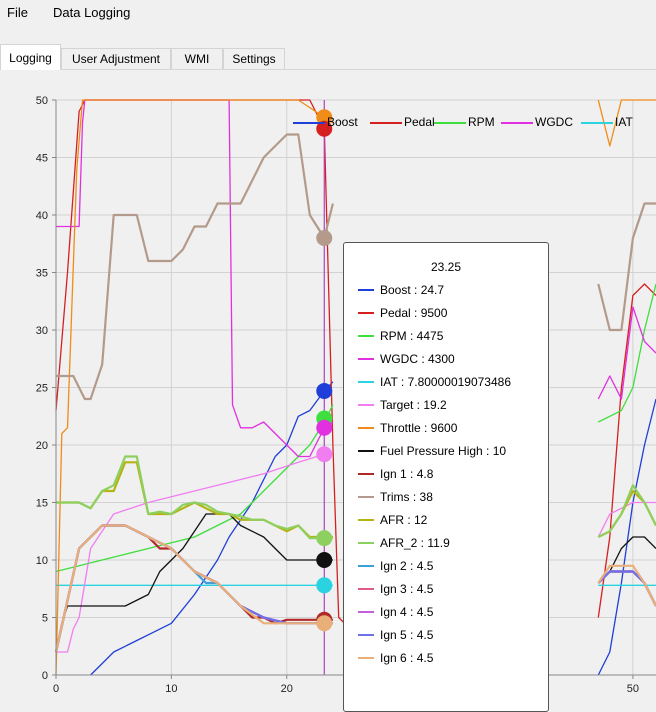 Image resolution: width=656 pixels, height=712 pixels. I want to click on cursor-marker-iat, so click(324, 585).